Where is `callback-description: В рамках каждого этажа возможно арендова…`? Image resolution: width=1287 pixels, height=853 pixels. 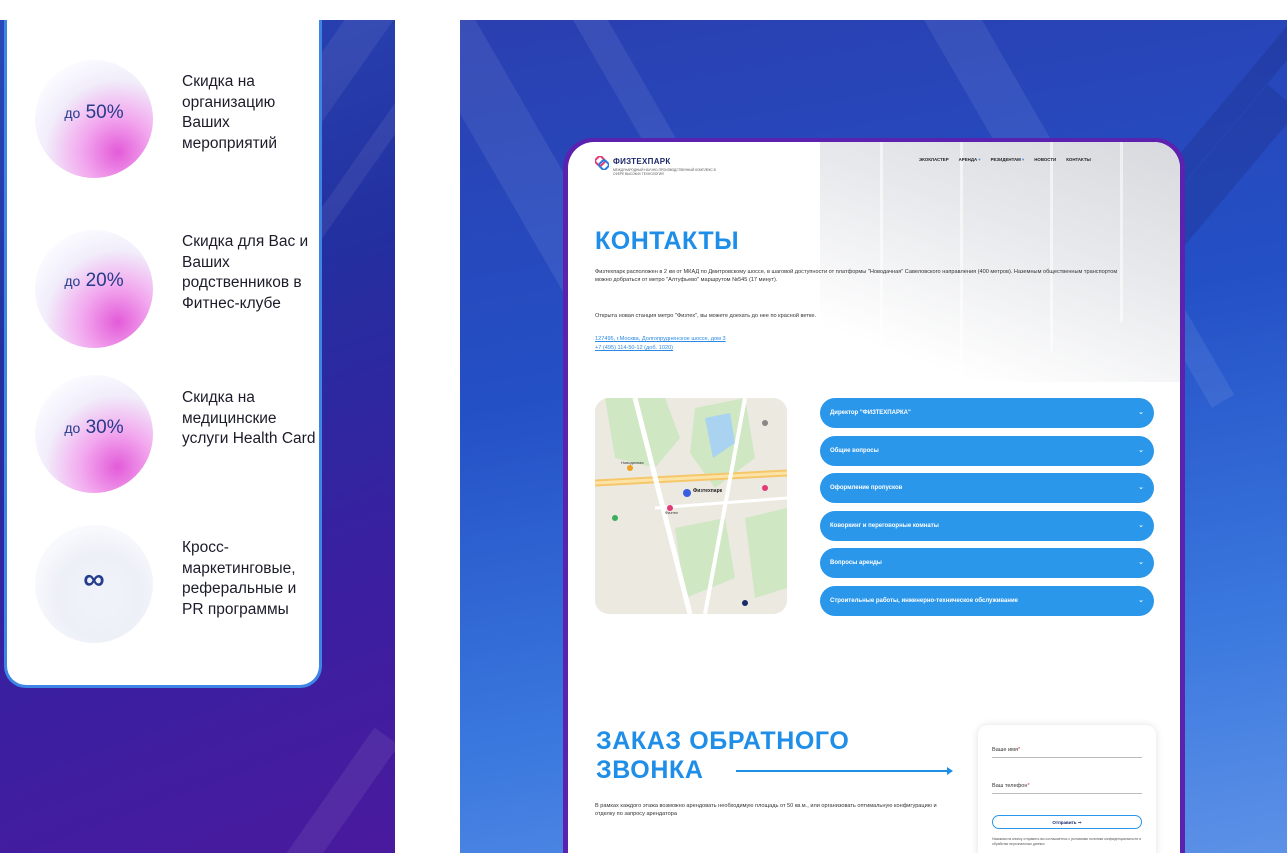 callback-description: В рамках каждого этажа возможно арендова… is located at coordinates (766, 810).